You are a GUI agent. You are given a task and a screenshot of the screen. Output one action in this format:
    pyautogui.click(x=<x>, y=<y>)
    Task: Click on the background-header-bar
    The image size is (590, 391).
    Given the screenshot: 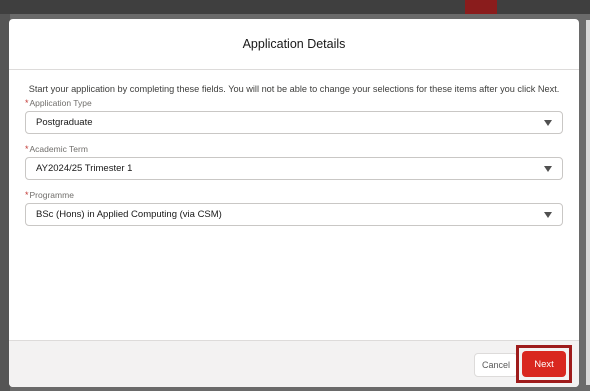 What is the action you would take?
    pyautogui.click(x=295, y=7)
    